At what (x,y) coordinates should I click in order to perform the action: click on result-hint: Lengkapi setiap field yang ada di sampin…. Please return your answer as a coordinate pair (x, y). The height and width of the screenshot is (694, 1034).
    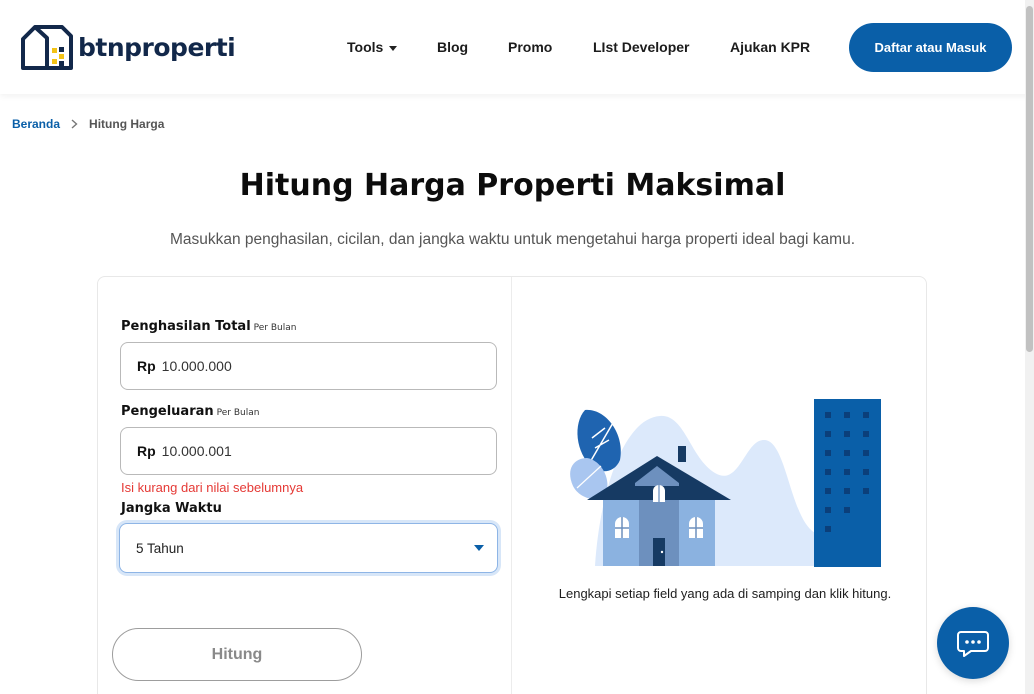
    Looking at the image, I should click on (725, 593).